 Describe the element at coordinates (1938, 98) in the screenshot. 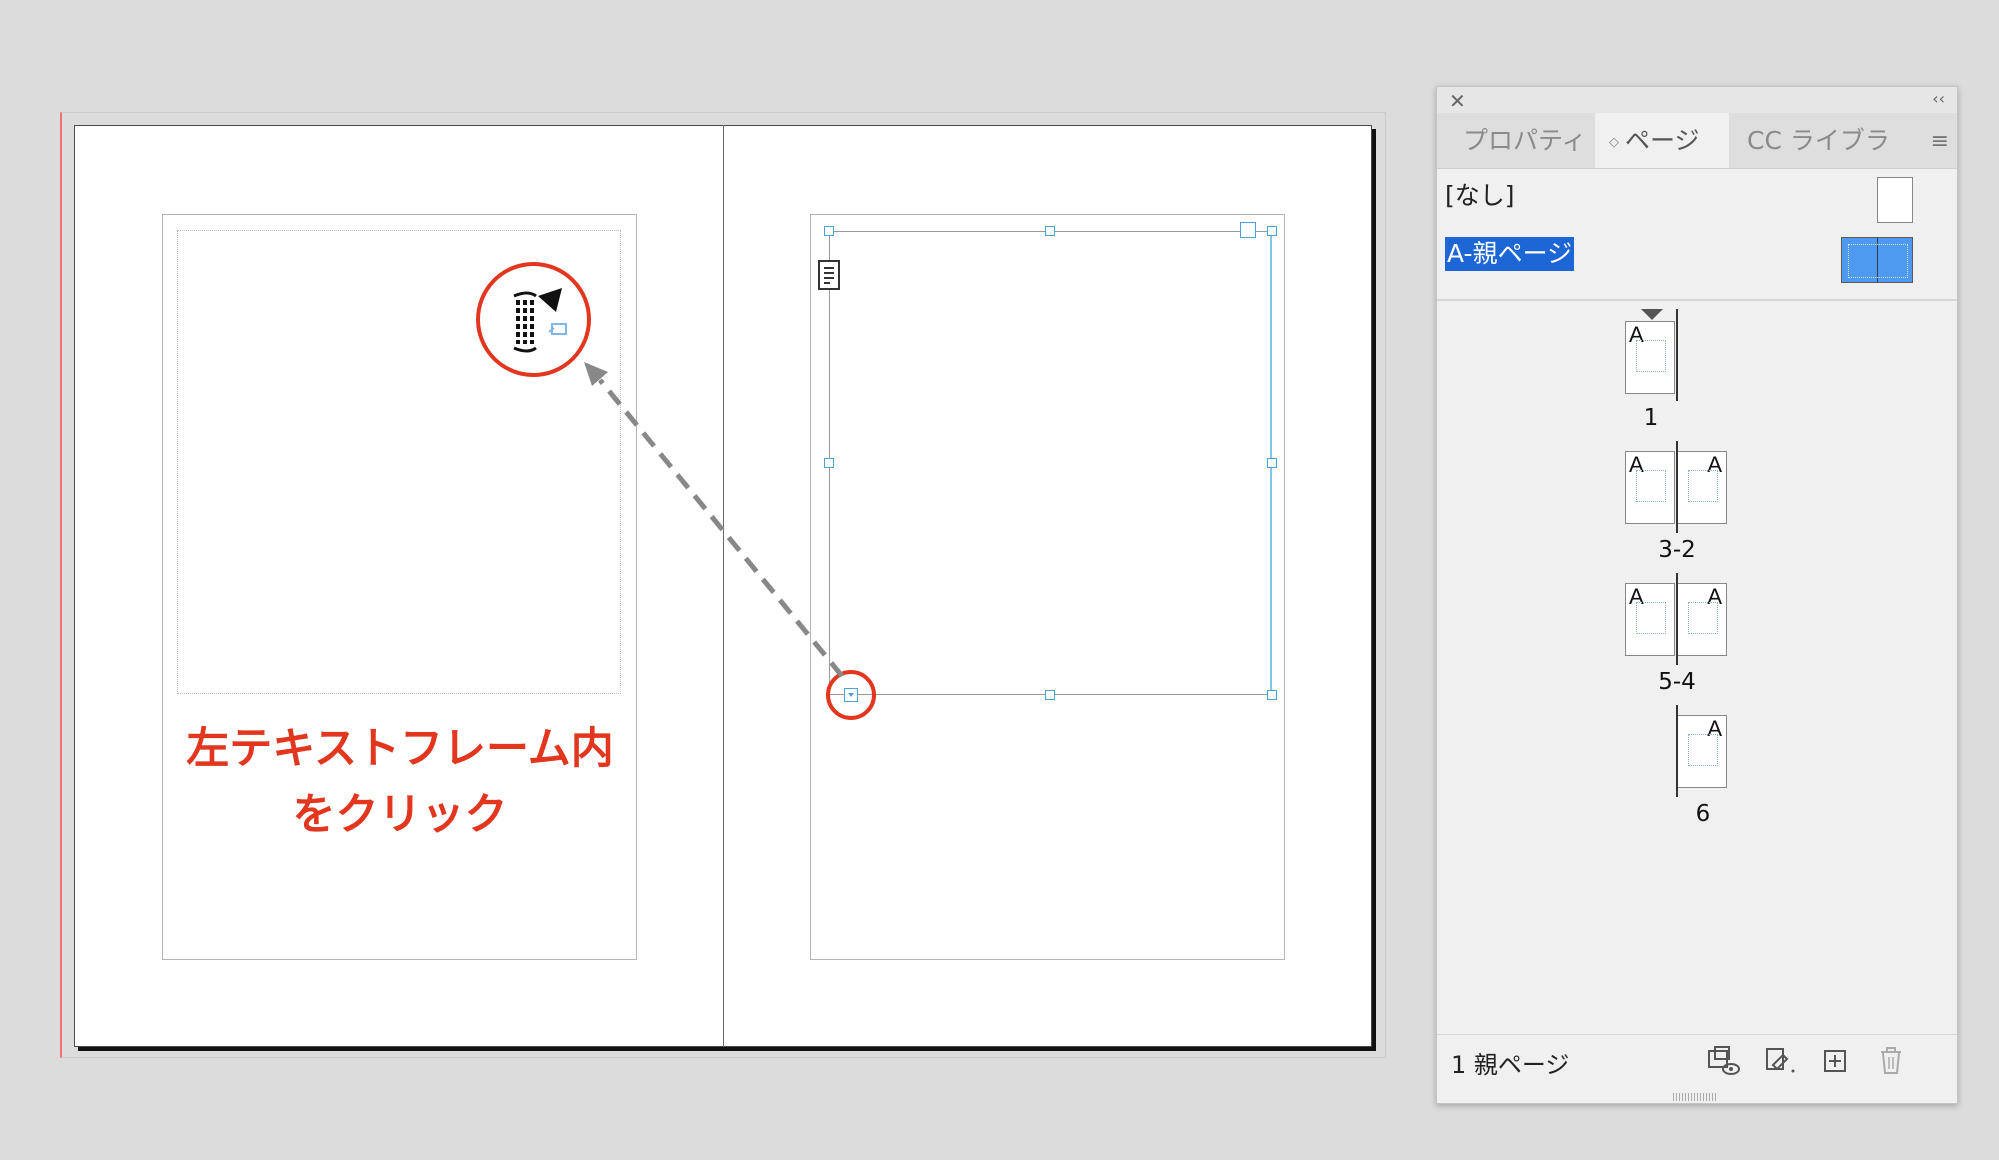

I see `collapse-panel-icon: ‹‹` at that location.